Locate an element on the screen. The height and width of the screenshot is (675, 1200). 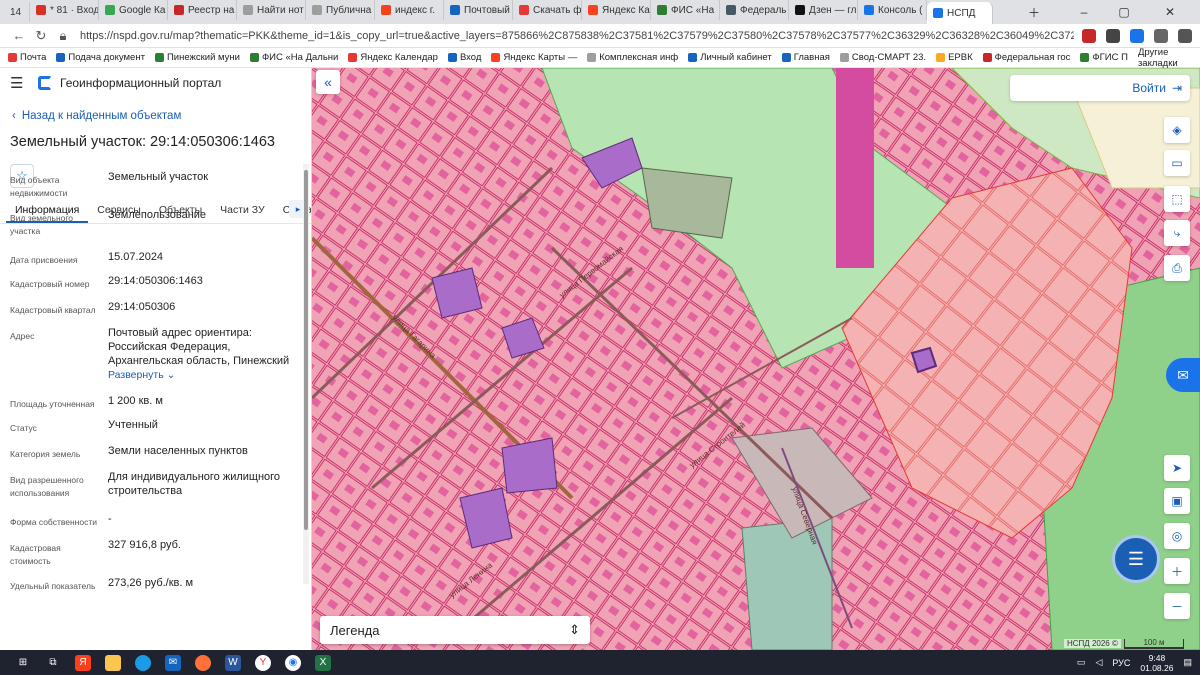
legend-selector: Легенда ⇕ is located at coordinates (455, 630).